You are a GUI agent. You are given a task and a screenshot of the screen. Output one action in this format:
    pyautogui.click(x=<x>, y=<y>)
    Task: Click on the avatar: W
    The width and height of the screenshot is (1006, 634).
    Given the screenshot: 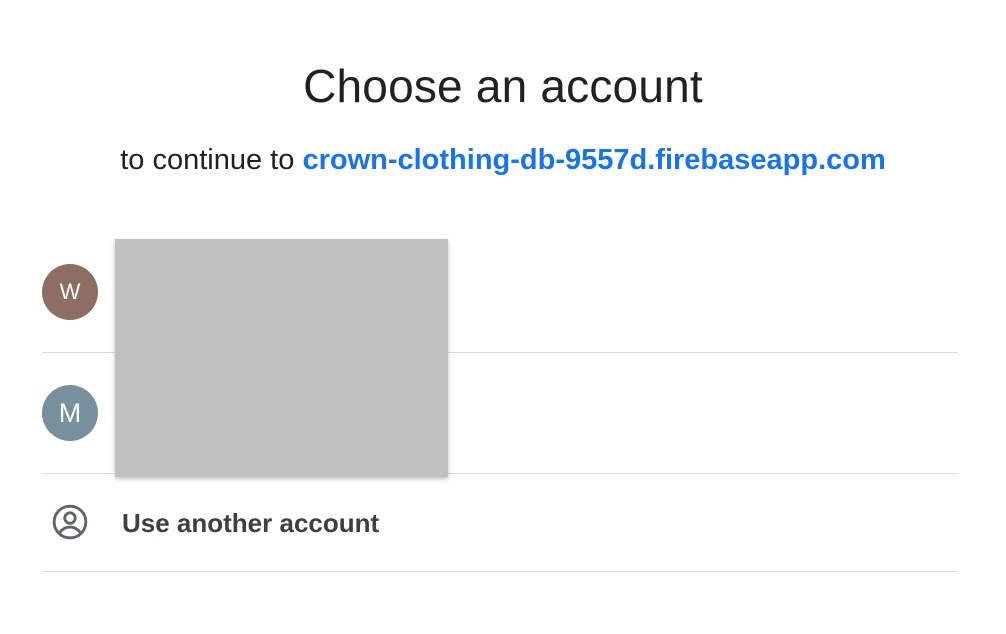 What is the action you would take?
    pyautogui.click(x=70, y=292)
    